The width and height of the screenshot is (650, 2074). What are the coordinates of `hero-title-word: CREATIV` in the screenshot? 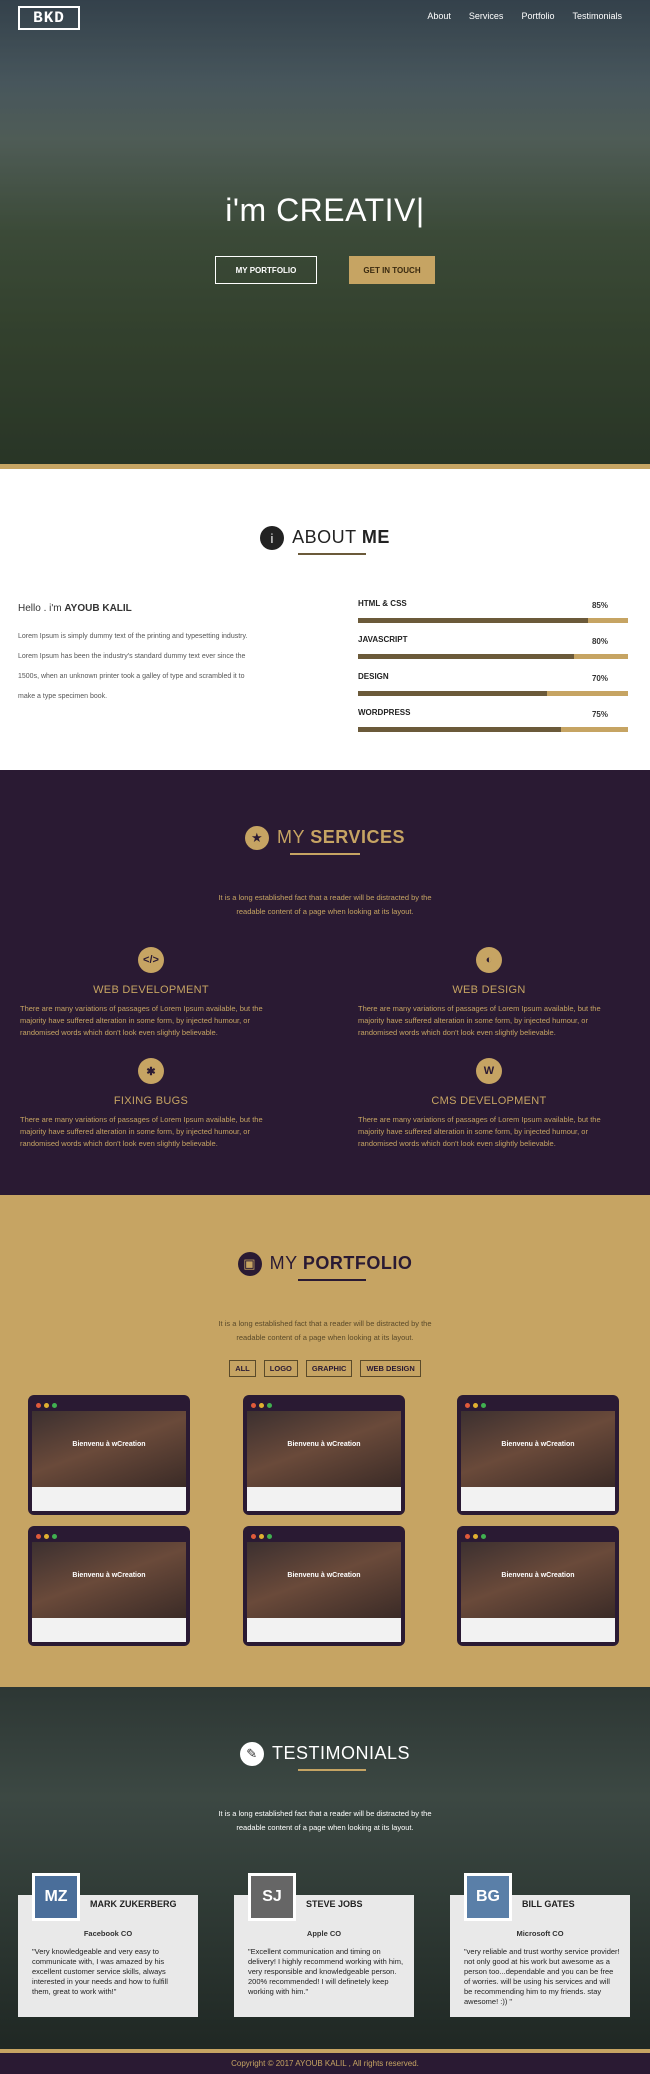 It's located at (346, 210).